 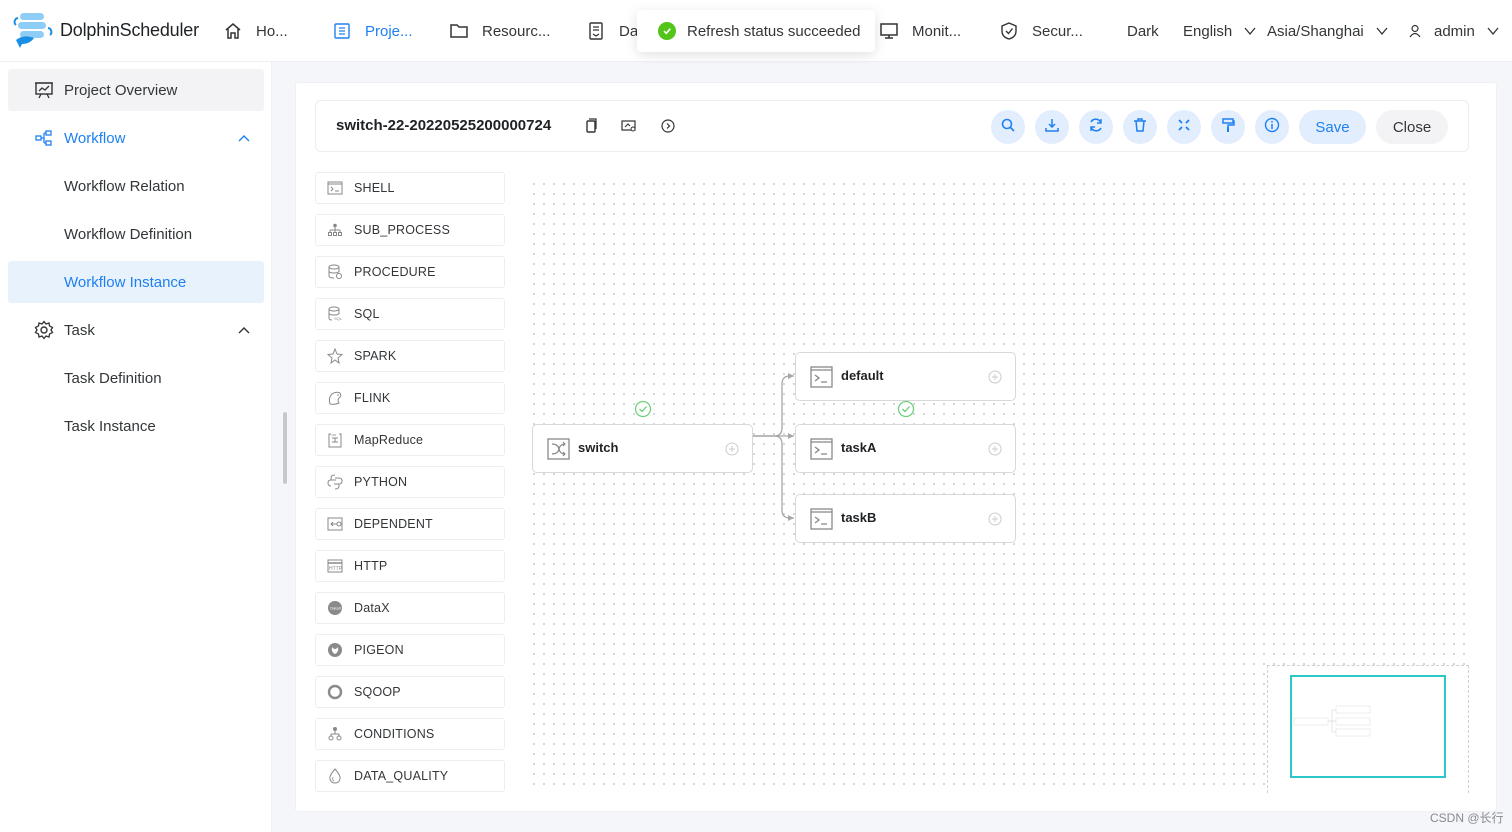 What do you see at coordinates (44, 90) in the screenshot?
I see `presentation-chart-icon` at bounding box center [44, 90].